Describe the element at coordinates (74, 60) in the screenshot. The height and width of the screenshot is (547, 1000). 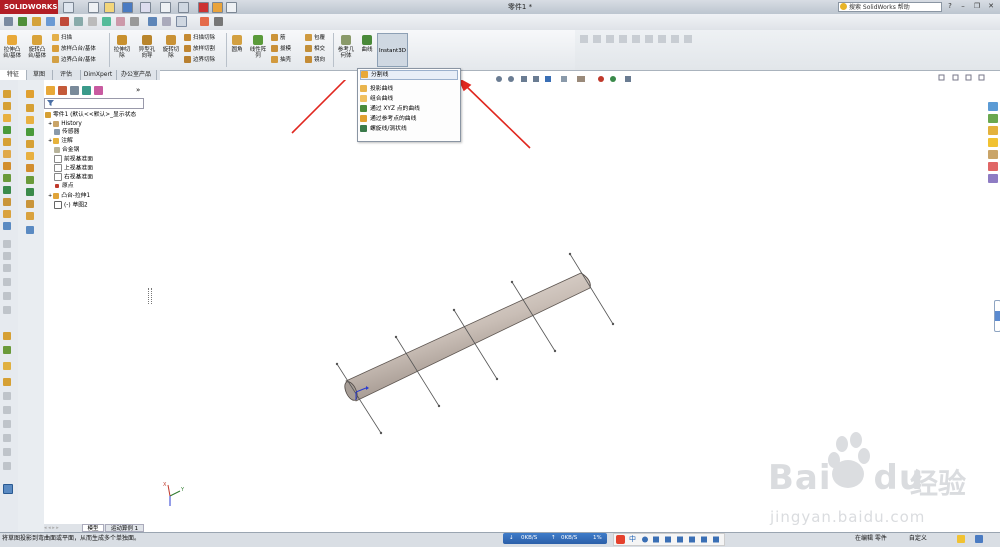
I see `boundary-boss-button: 边界凸台/基体` at that location.